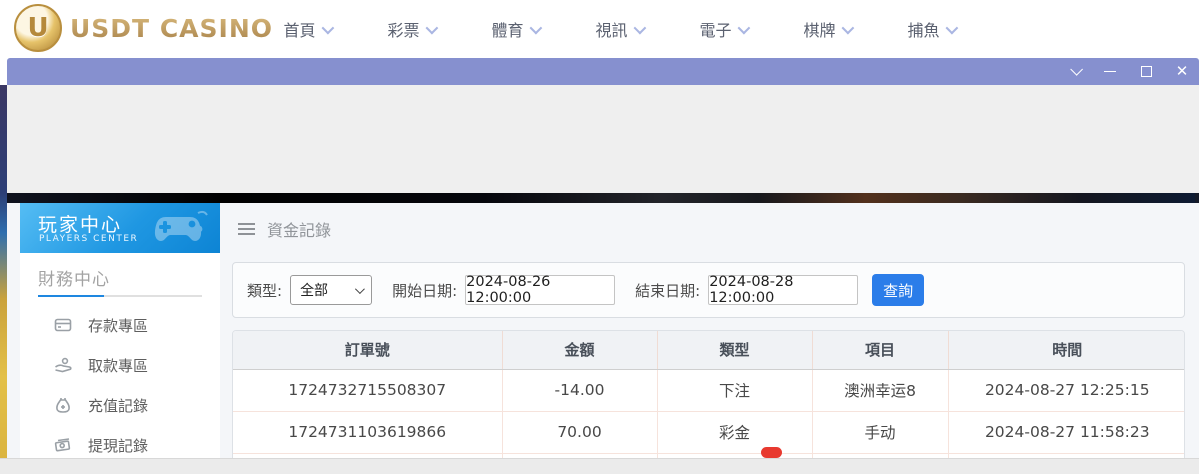 This screenshot has width=1199, height=474. Describe the element at coordinates (580, 350) in the screenshot. I see `col-header-amount: 金額` at that location.